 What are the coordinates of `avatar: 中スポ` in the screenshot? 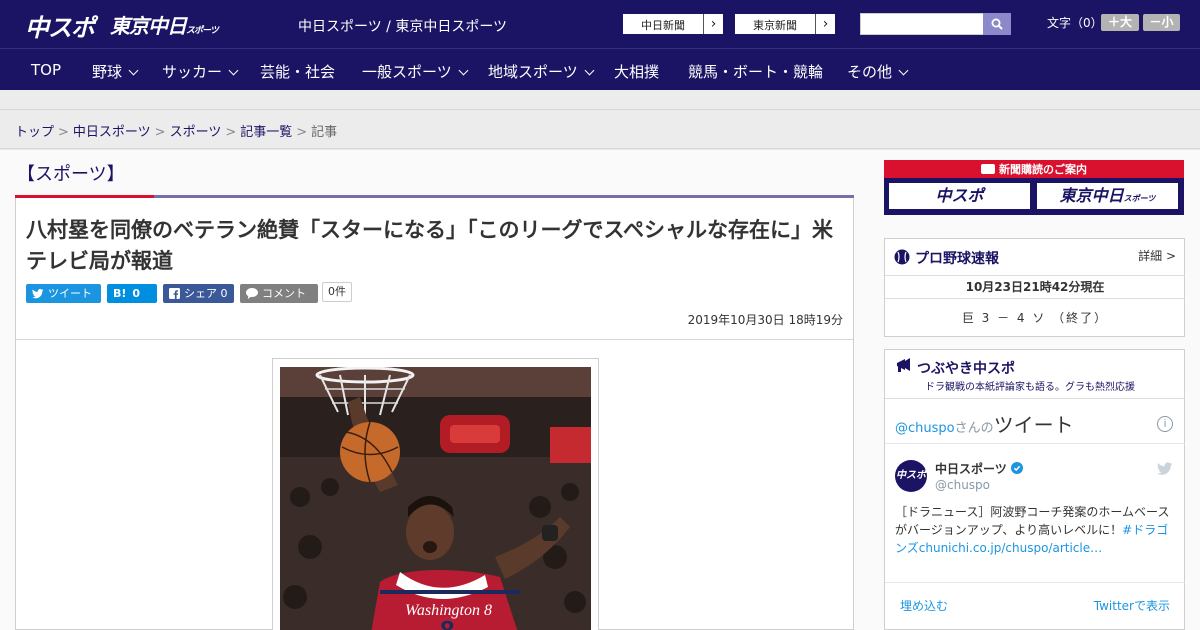 It's located at (911, 476).